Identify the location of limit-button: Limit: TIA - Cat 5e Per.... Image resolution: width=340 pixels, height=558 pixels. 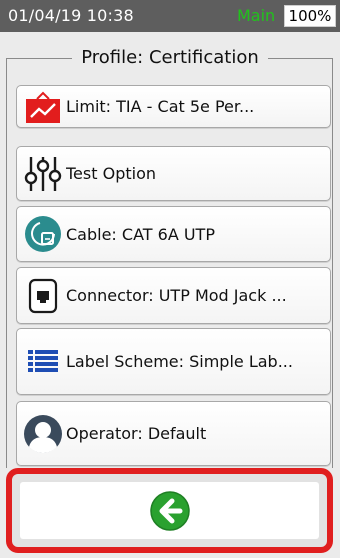
(173, 106).